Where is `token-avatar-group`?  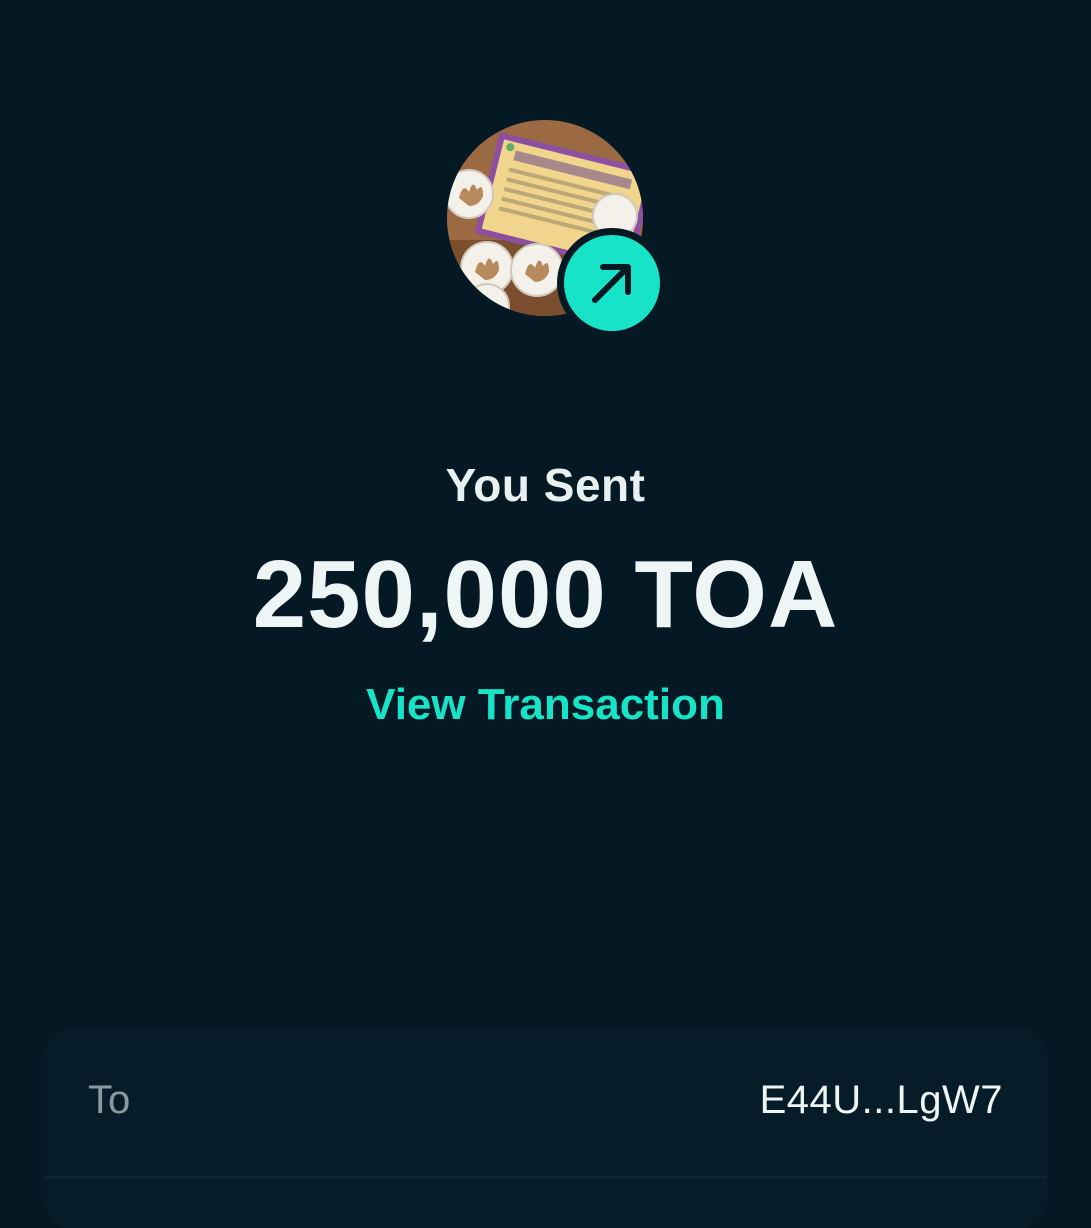 token-avatar-group is located at coordinates (557, 230).